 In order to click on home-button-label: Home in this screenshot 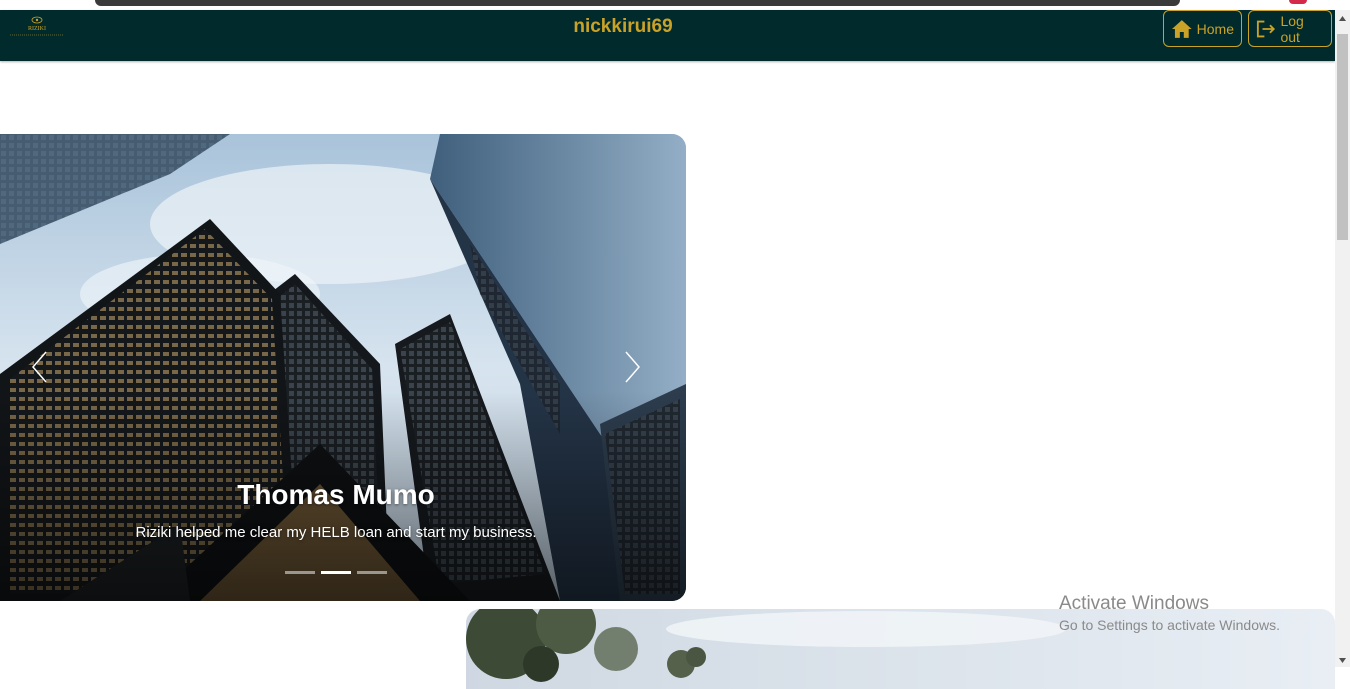, I will do `click(1215, 28)`.